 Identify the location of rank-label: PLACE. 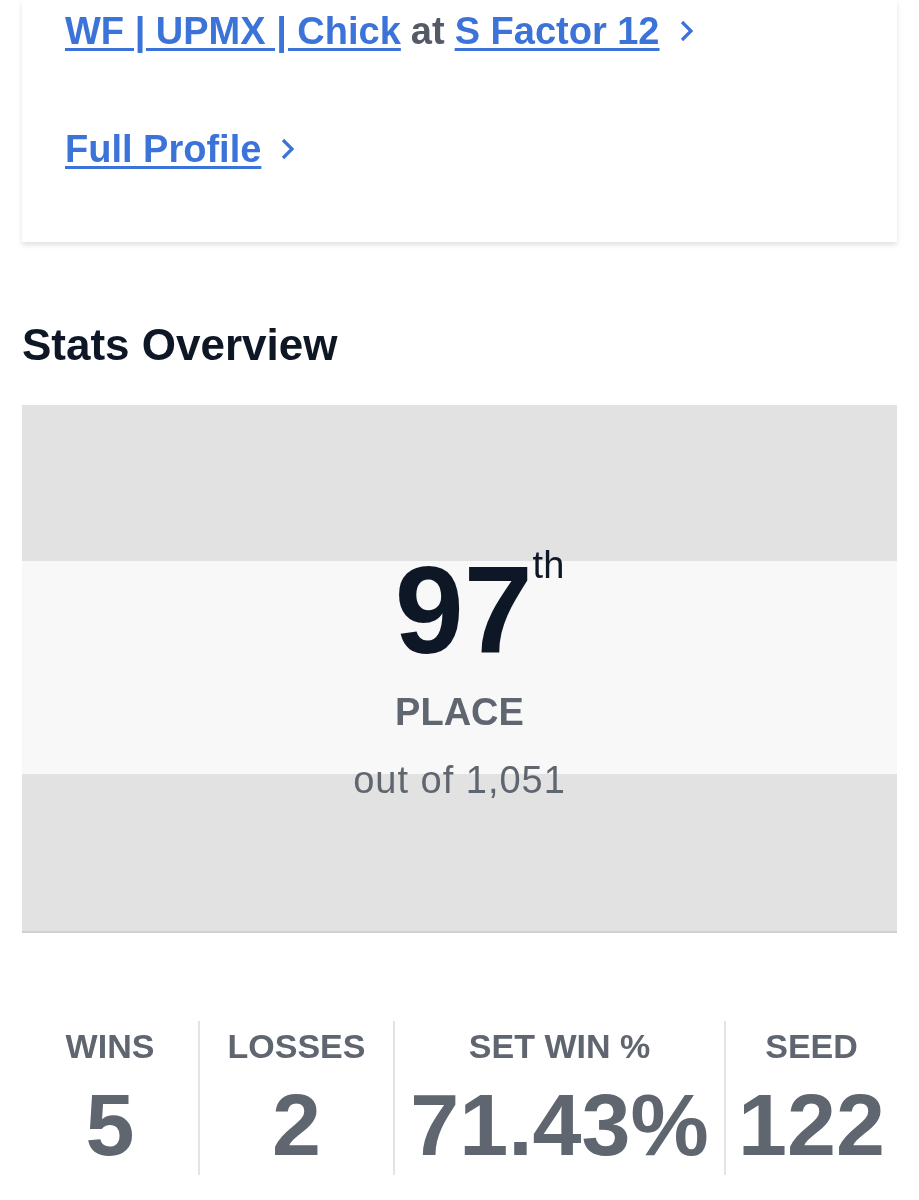
(459, 712).